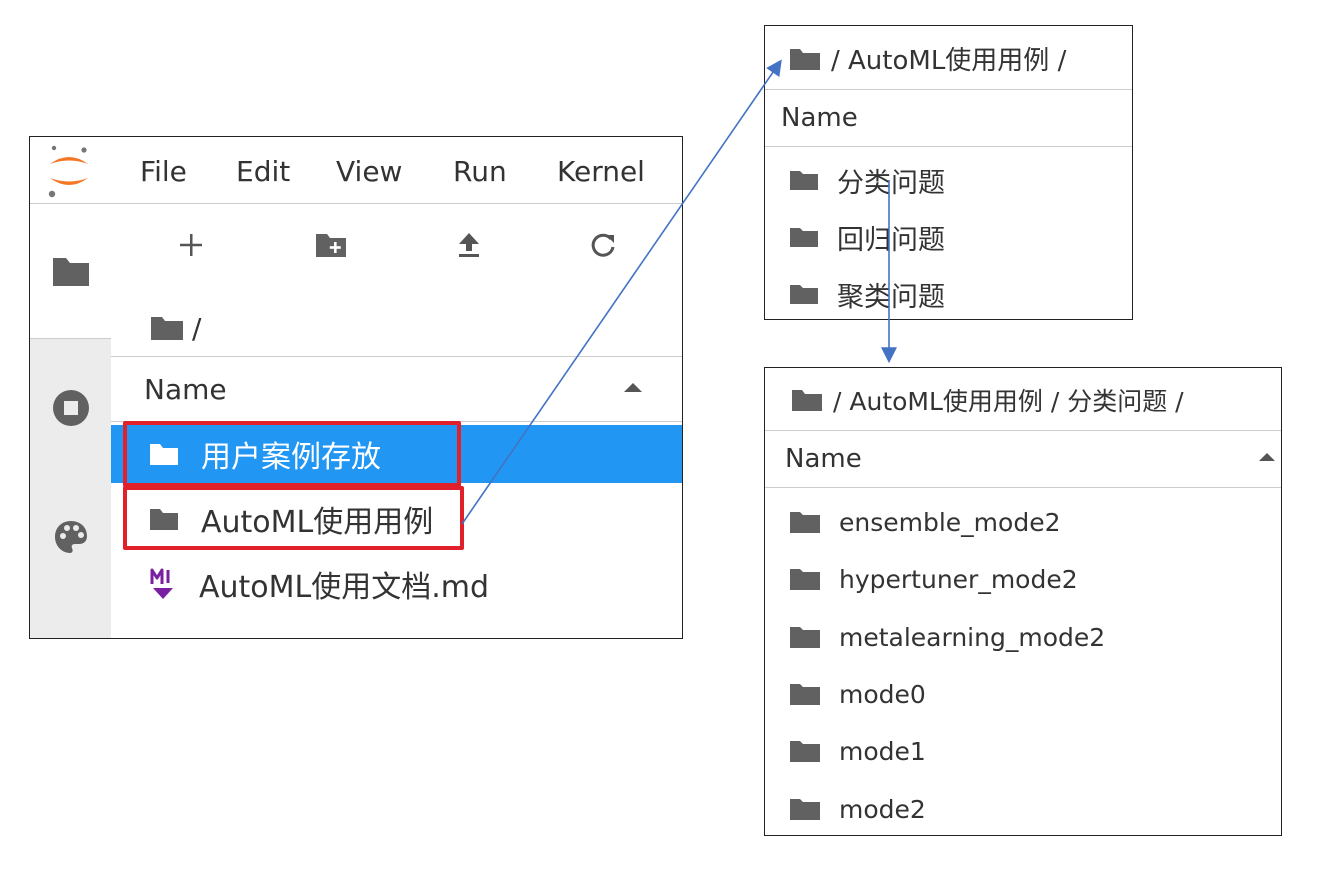  I want to click on folder-name: mode2, so click(882, 809).